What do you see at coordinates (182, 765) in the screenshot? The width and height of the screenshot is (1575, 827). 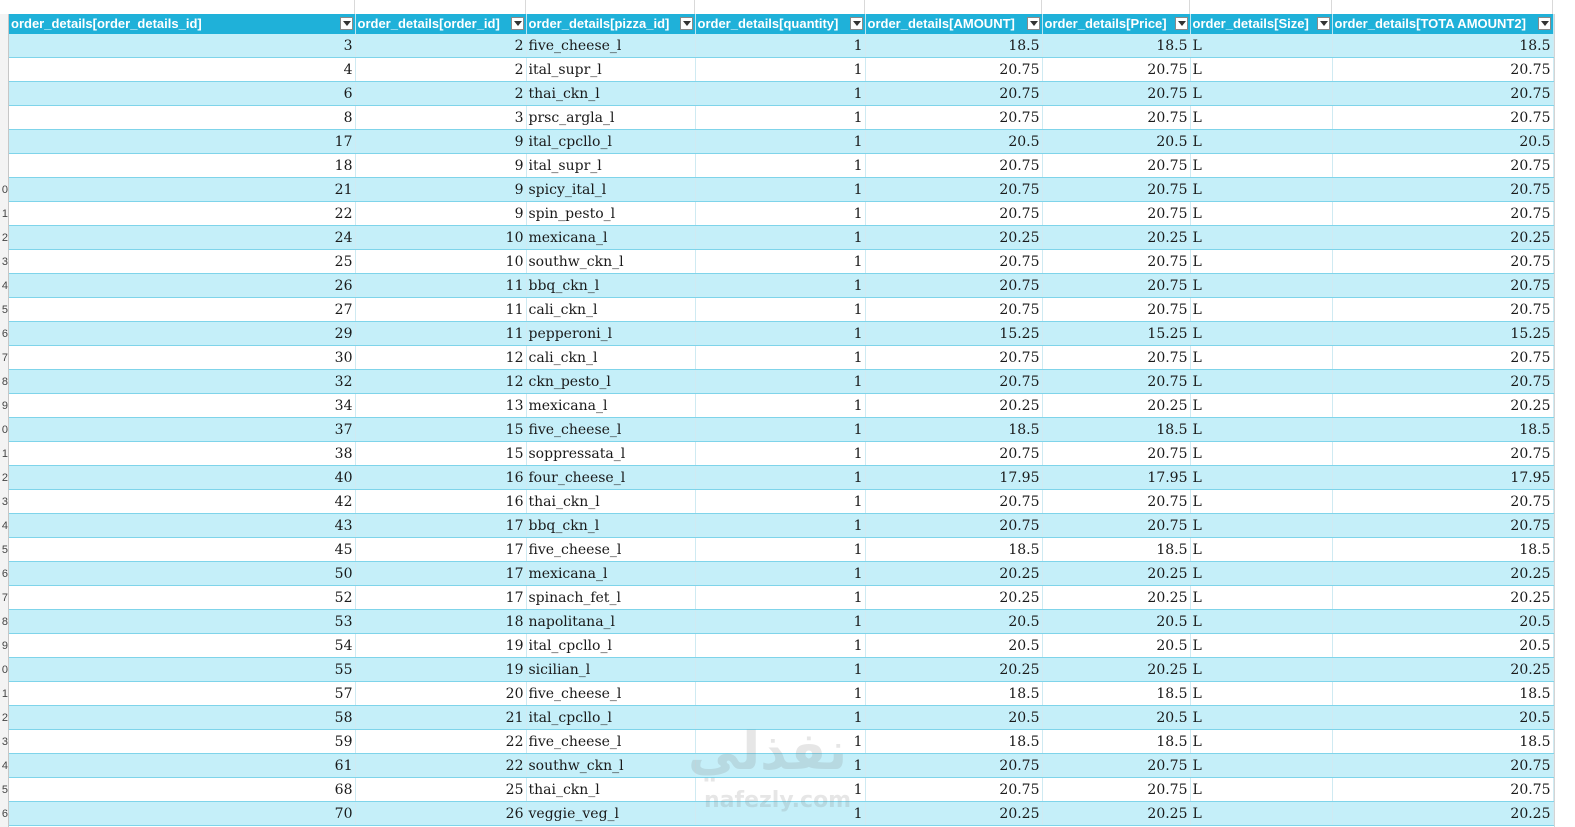 I see `cell-order-details-id: 61` at bounding box center [182, 765].